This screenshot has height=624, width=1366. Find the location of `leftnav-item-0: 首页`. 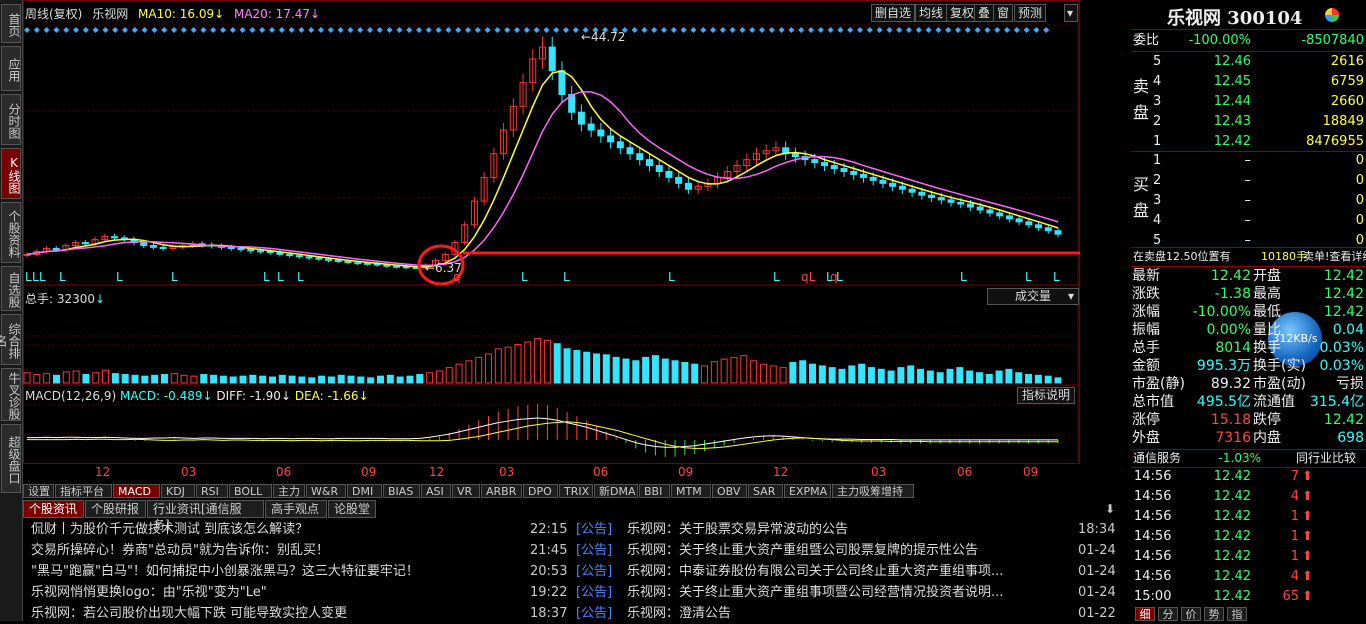

leftnav-item-0: 首页 is located at coordinates (11, 23).